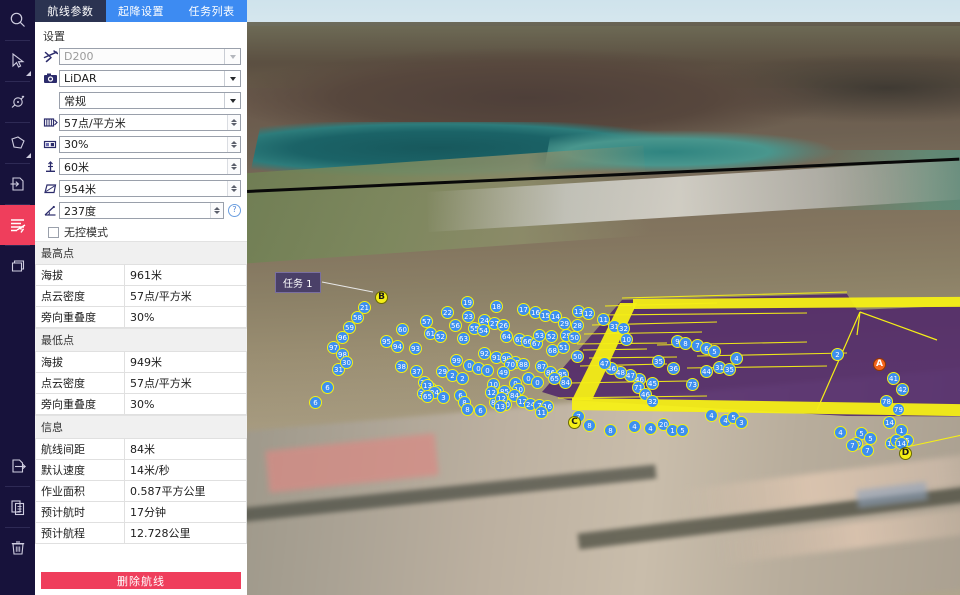 This screenshot has width=960, height=595. Describe the element at coordinates (141, 210) in the screenshot. I see `heading-angle-input: 237度` at that location.